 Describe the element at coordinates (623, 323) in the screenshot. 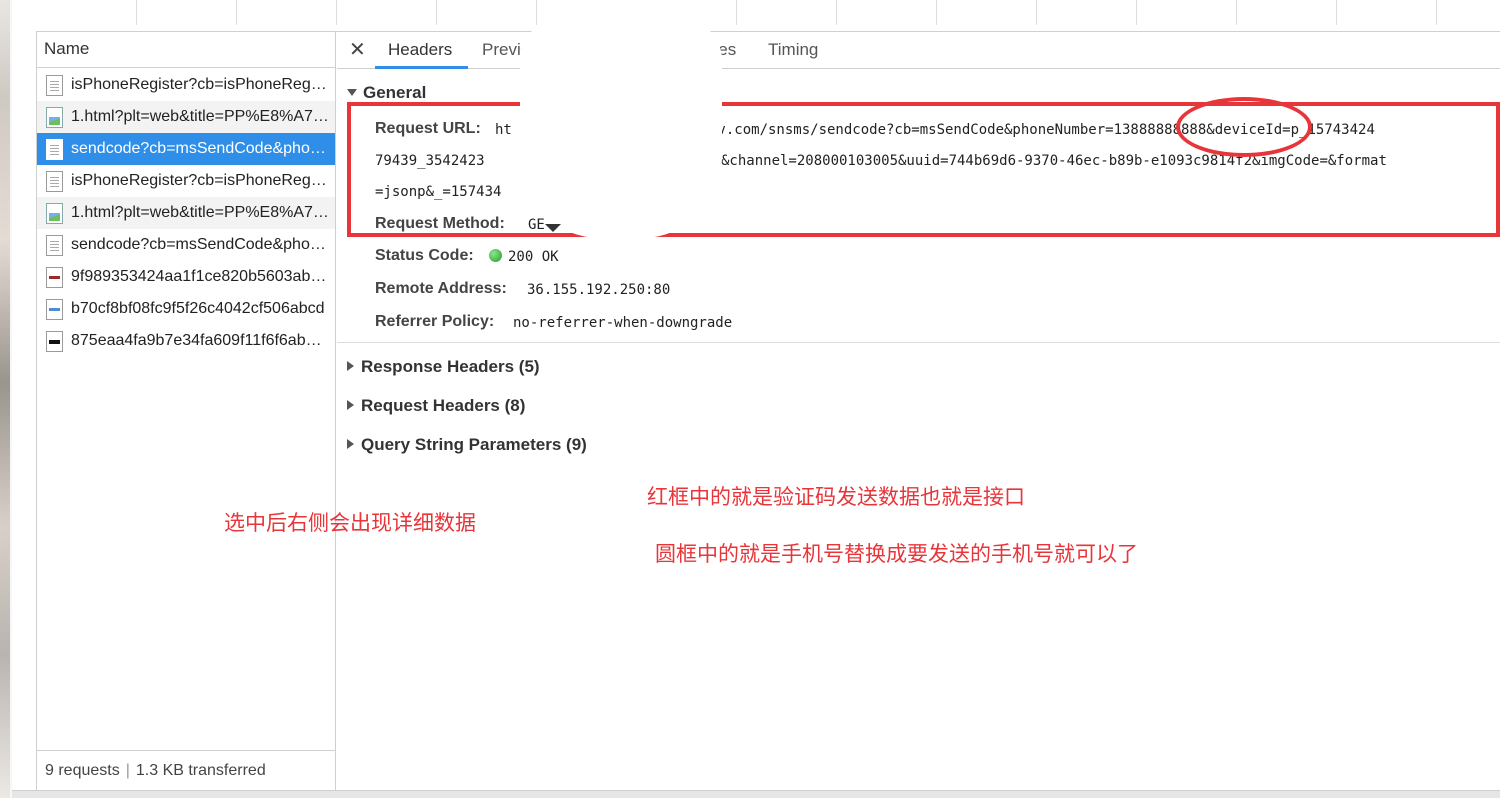

I see `referrer-policy-value: no-referrer-when-downgrade` at that location.